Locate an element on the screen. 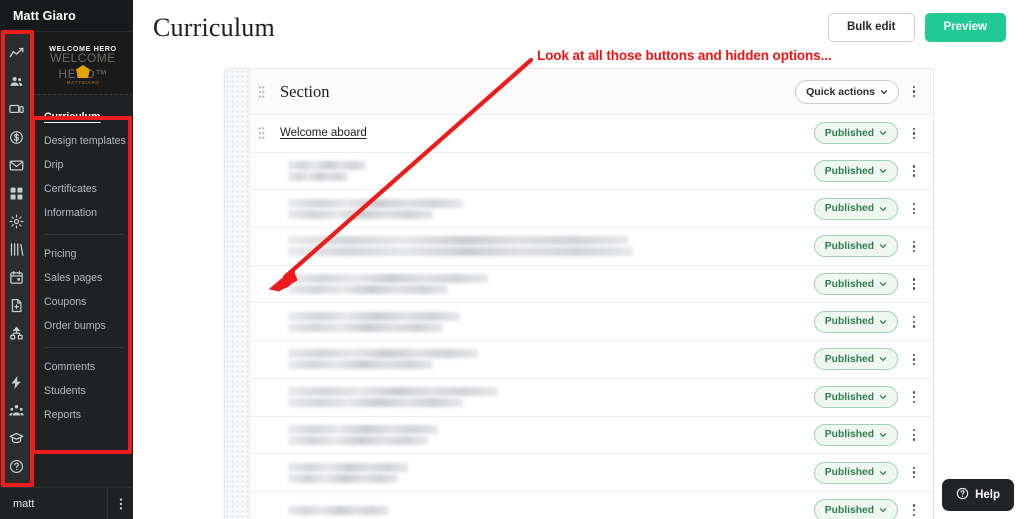  course-banner: WELCOME HERO WELCOME HERO™ MATTGIARO is located at coordinates (83, 63).